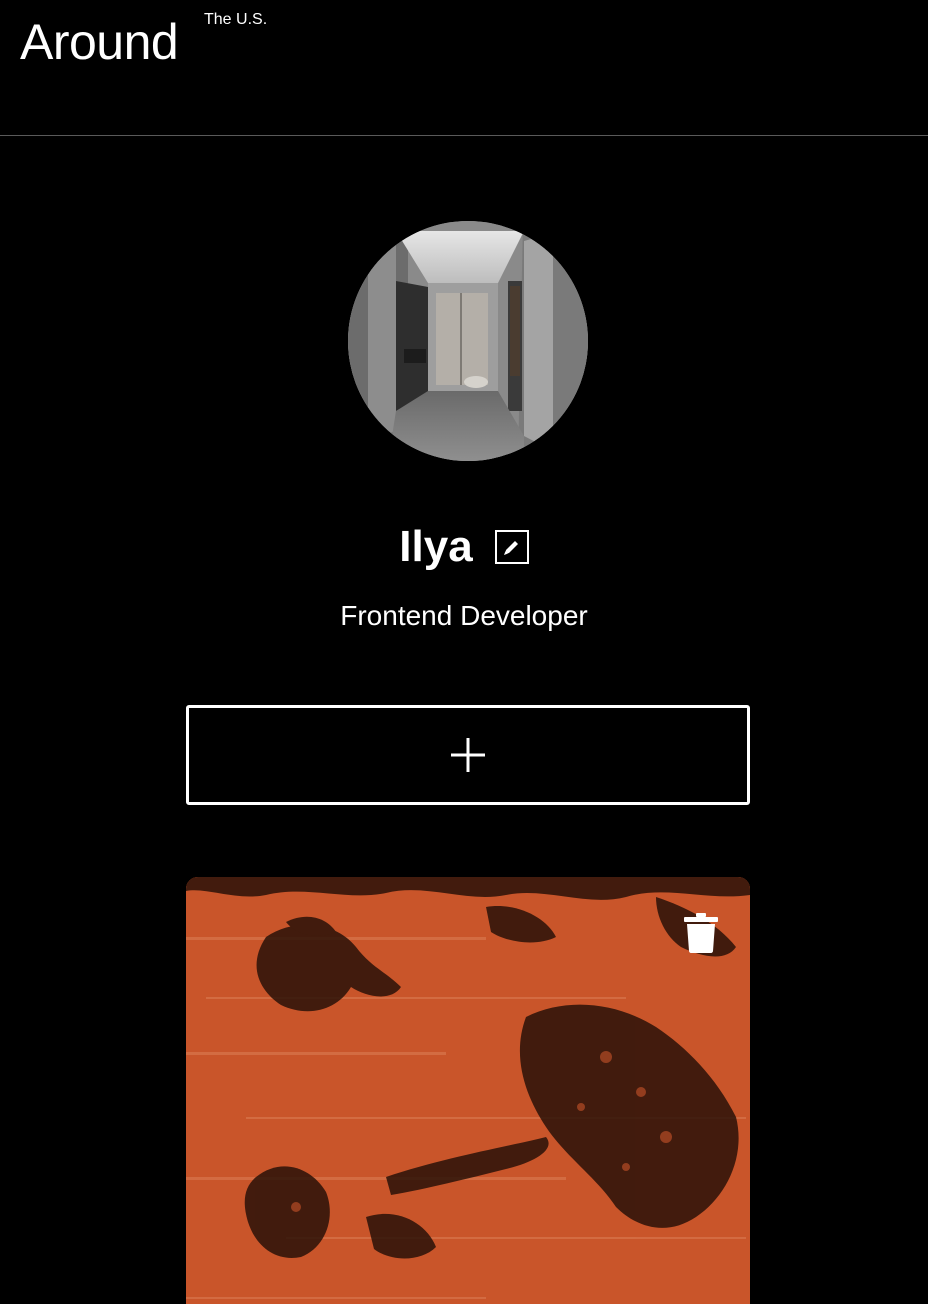 The height and width of the screenshot is (1304, 928). I want to click on header: Around The U.S., so click(464, 68).